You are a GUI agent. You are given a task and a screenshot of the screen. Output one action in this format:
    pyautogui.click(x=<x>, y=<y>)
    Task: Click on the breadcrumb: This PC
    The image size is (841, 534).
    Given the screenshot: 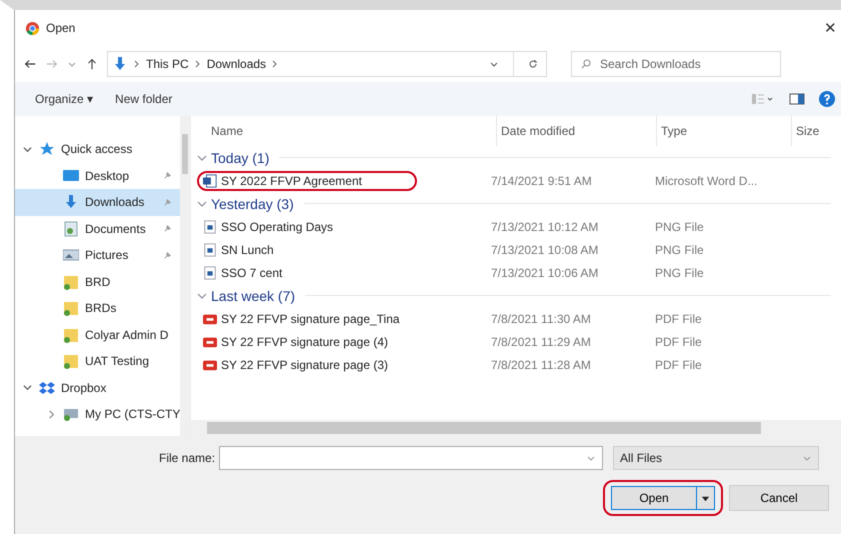 What is the action you would take?
    pyautogui.click(x=167, y=64)
    